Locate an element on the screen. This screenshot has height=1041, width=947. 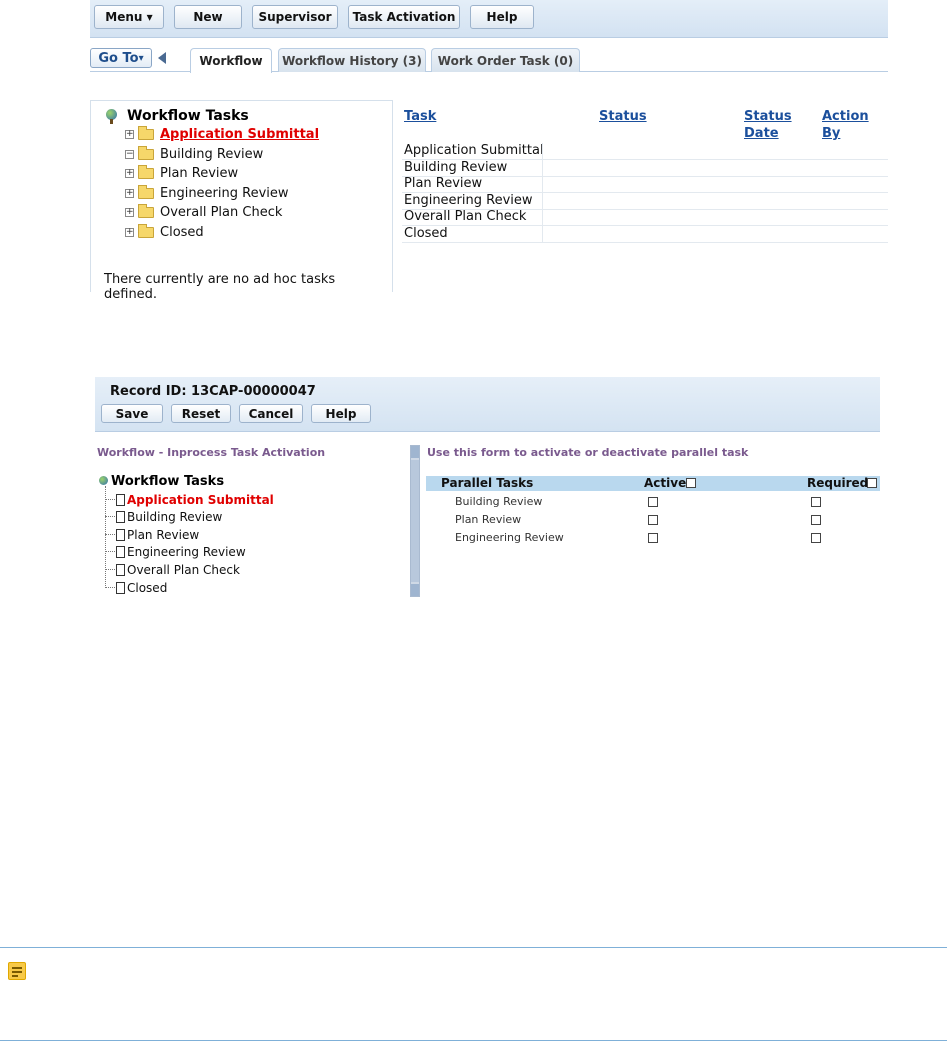
tree-item-closed: Closed is located at coordinates (136, 587).